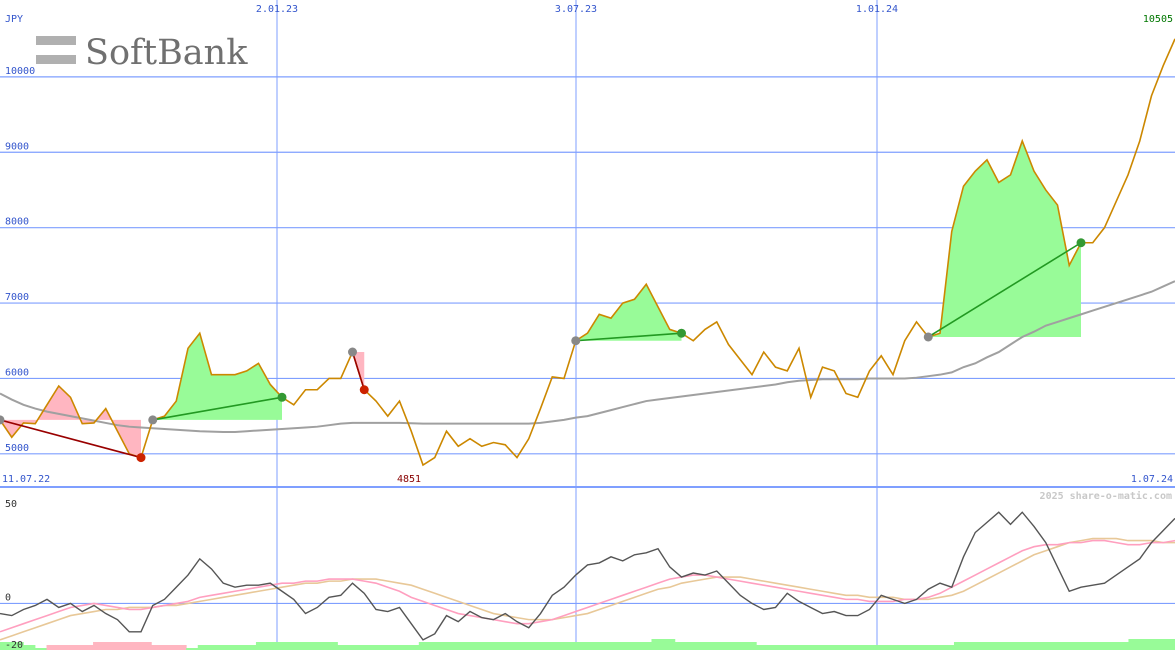 This screenshot has width=1175, height=650. Describe the element at coordinates (17, 146) in the screenshot. I see `y-tick-label: 9000` at that location.